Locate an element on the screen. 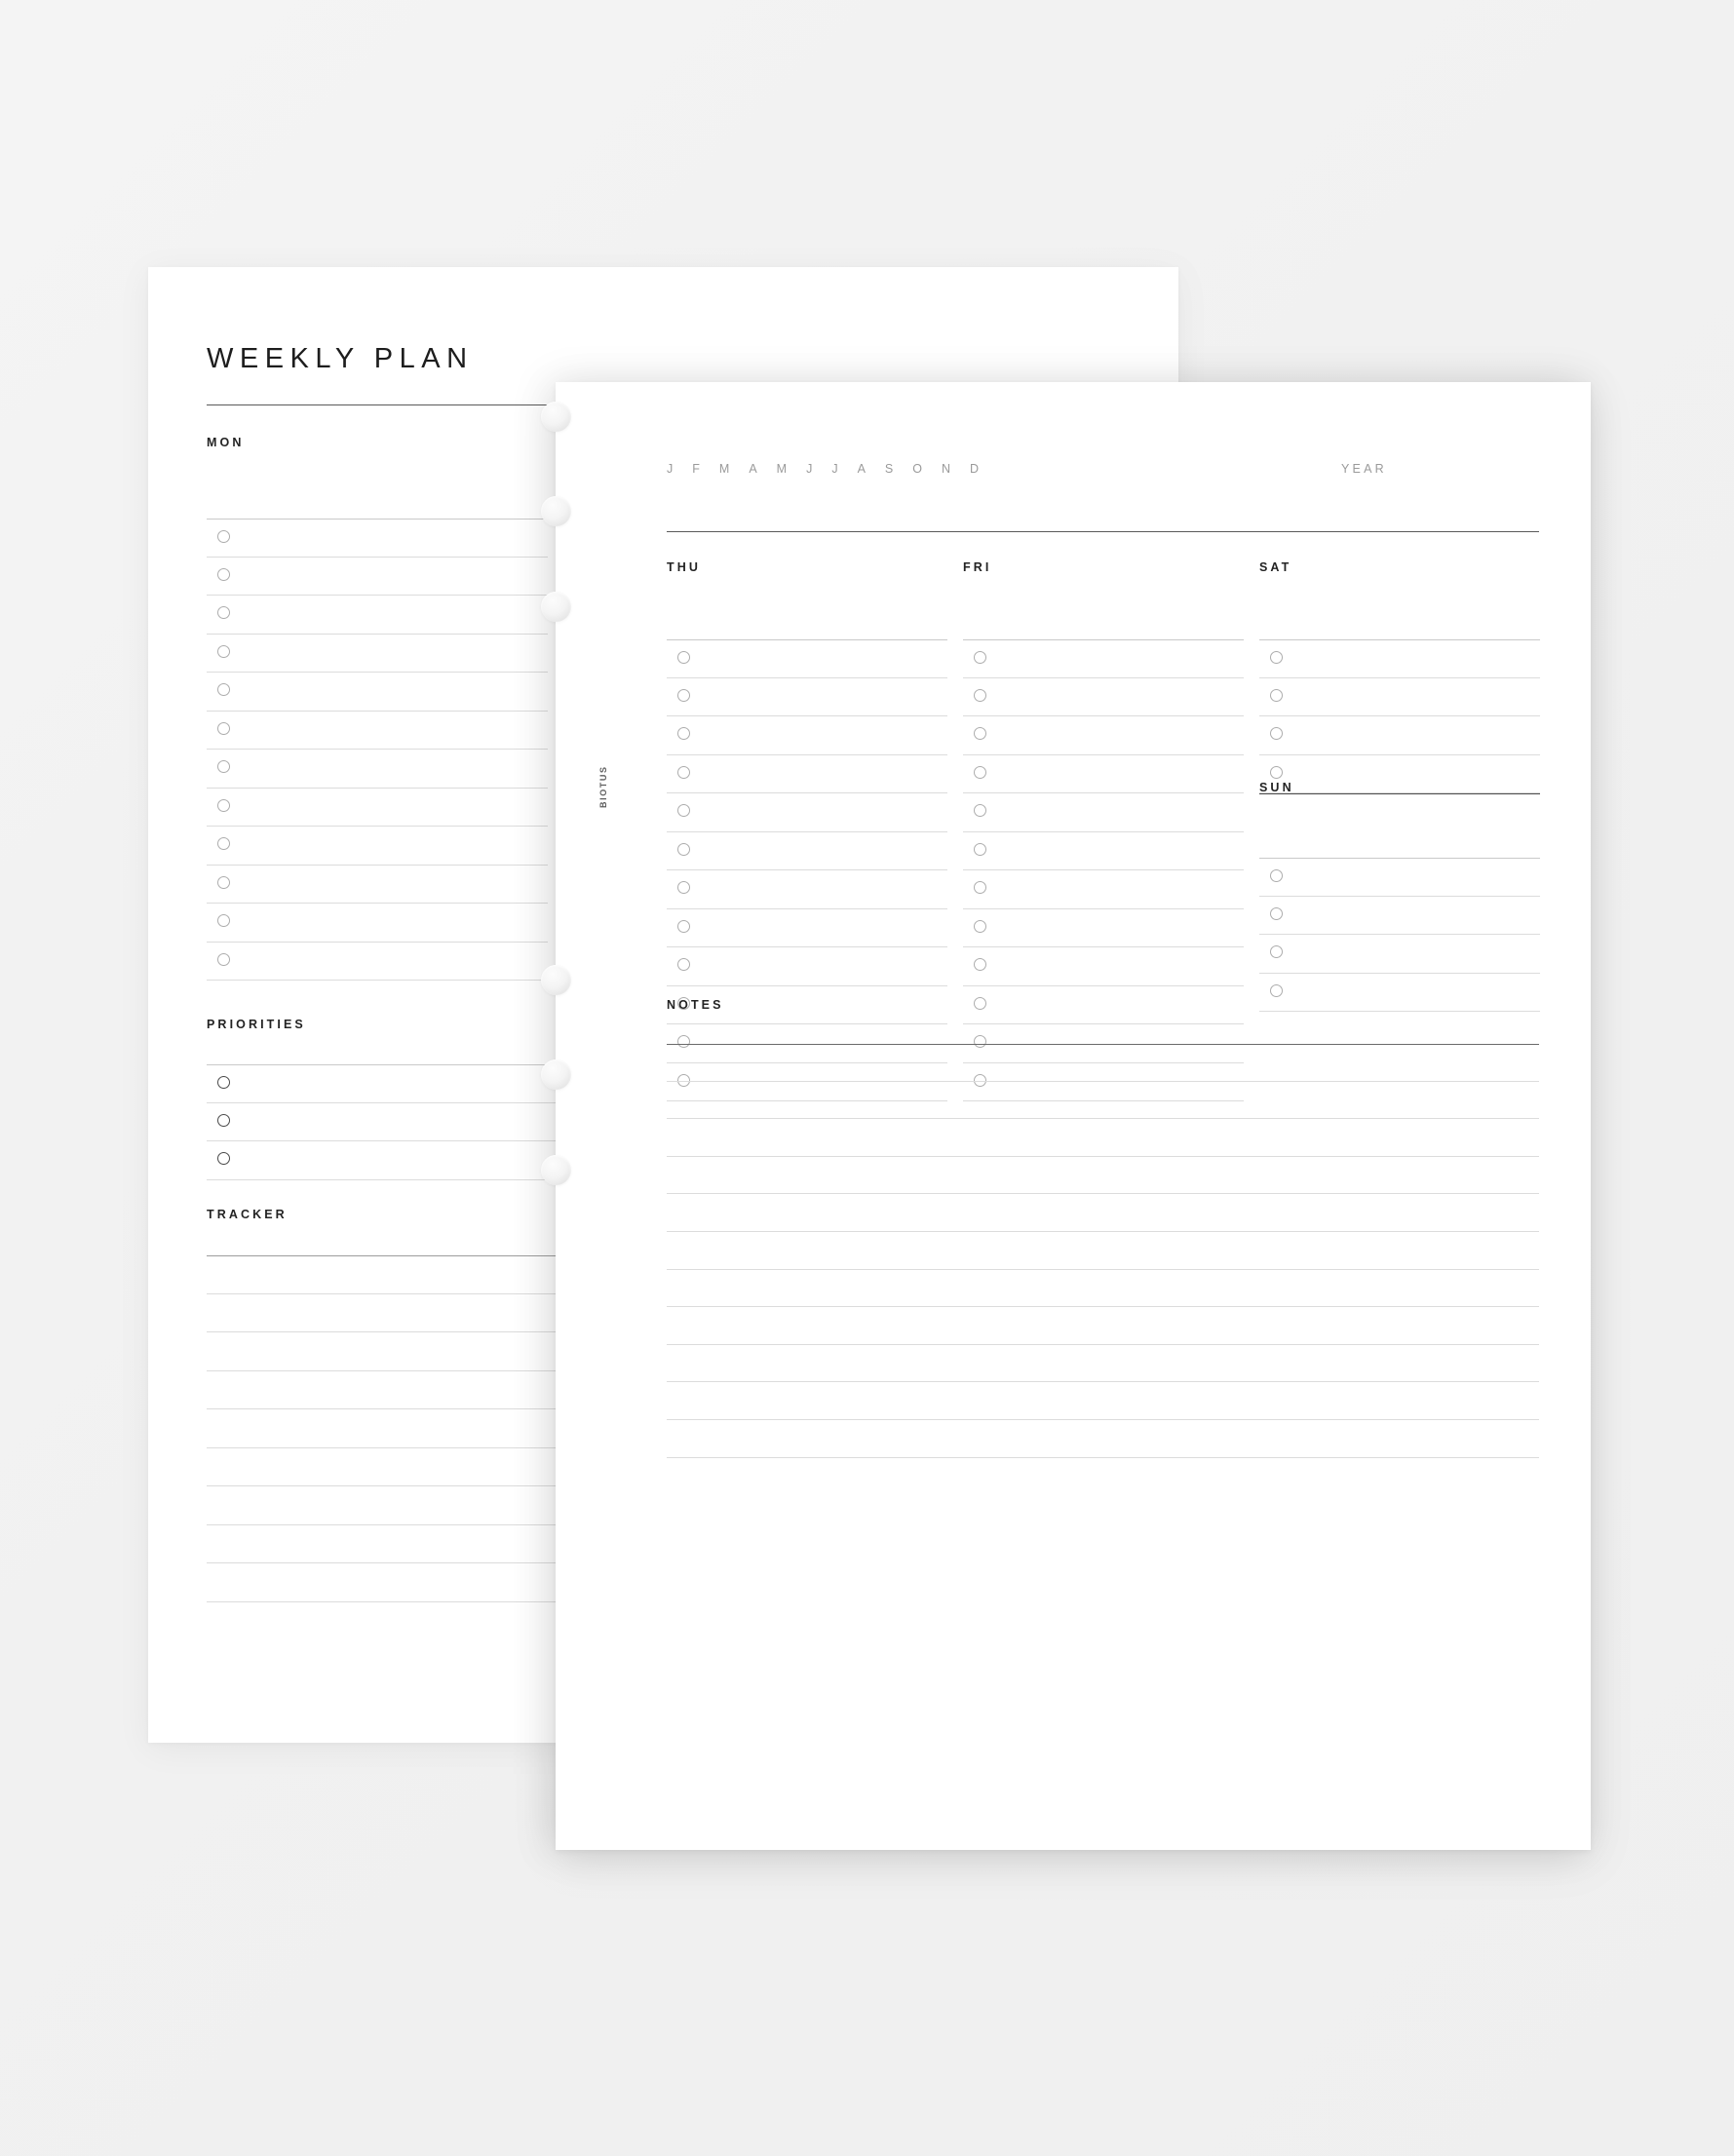 The height and width of the screenshot is (2156, 1734). month-initial: S is located at coordinates (891, 469).